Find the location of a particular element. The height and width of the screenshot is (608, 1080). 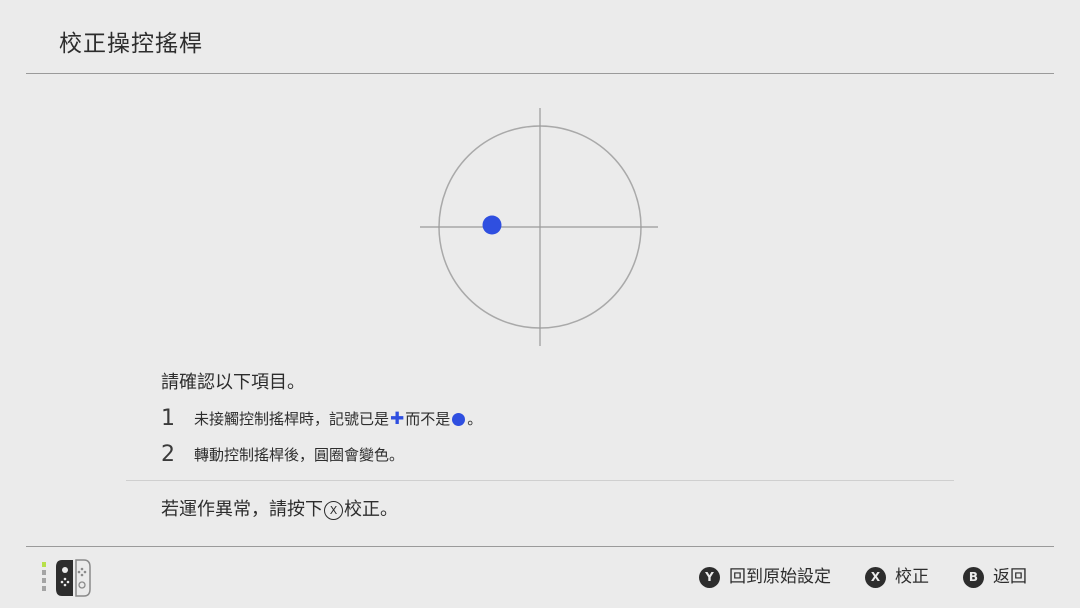

check-item-number: 2 is located at coordinates (168, 454).